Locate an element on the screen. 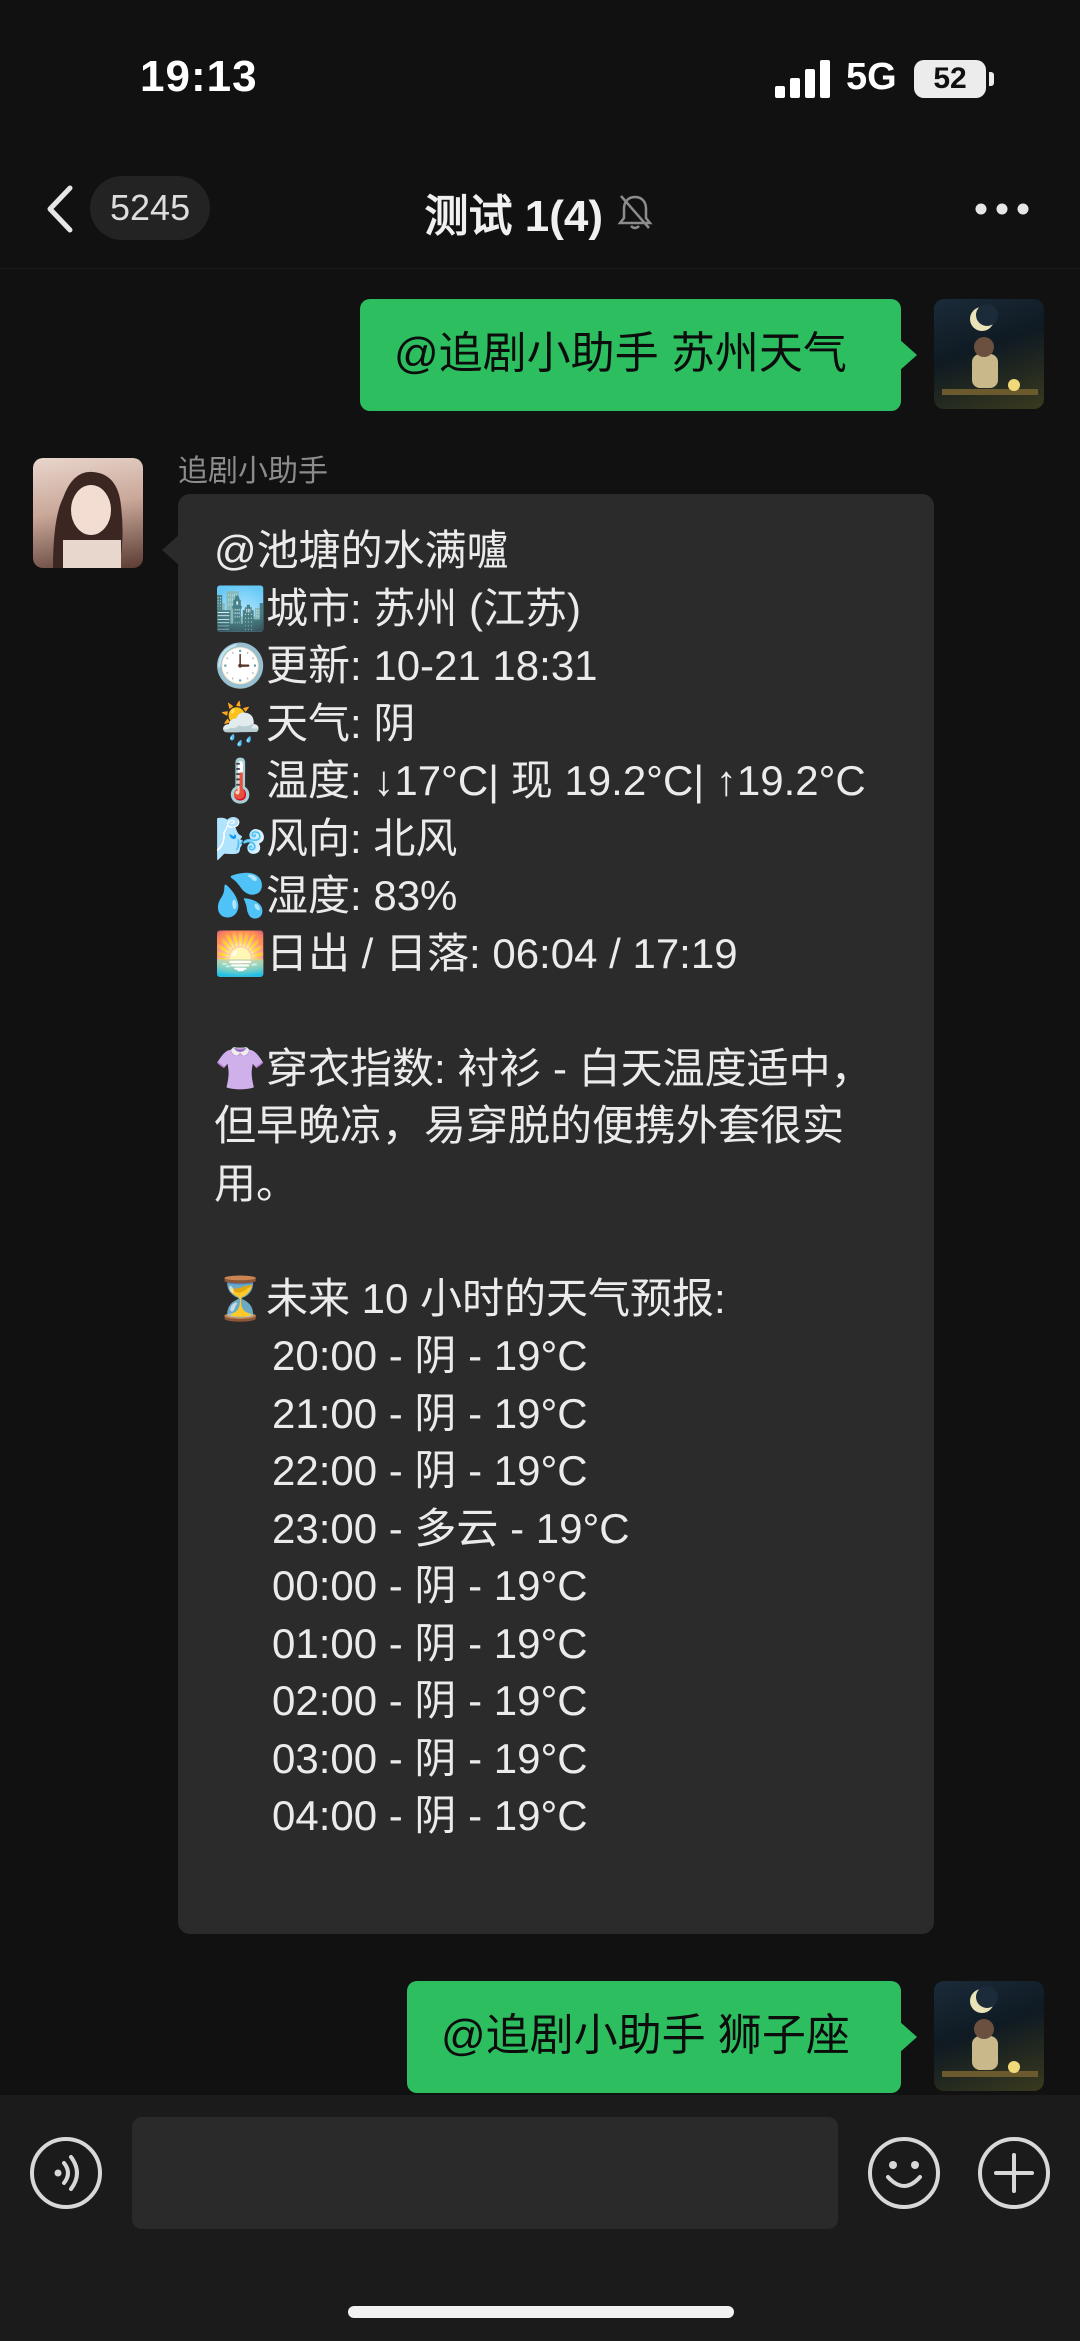  update-text: 更新: 10-21 18:31 is located at coordinates (432, 665).